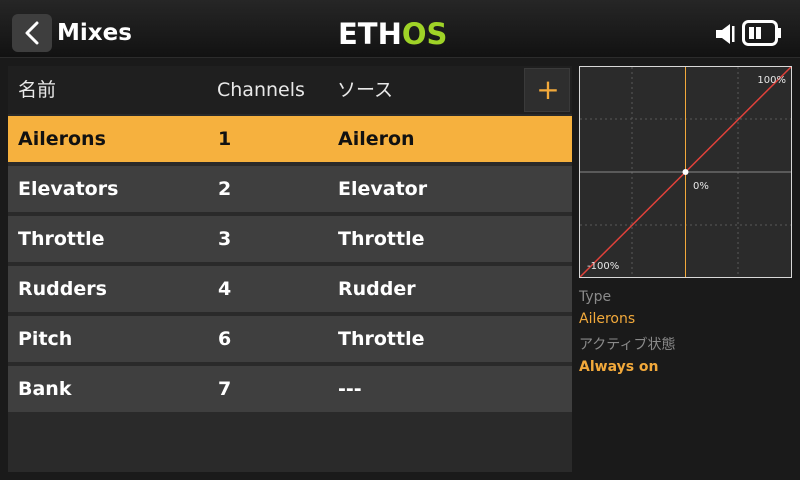 The width and height of the screenshot is (800, 480). I want to click on curve-graph: 100% 0% -100%, so click(685, 172).